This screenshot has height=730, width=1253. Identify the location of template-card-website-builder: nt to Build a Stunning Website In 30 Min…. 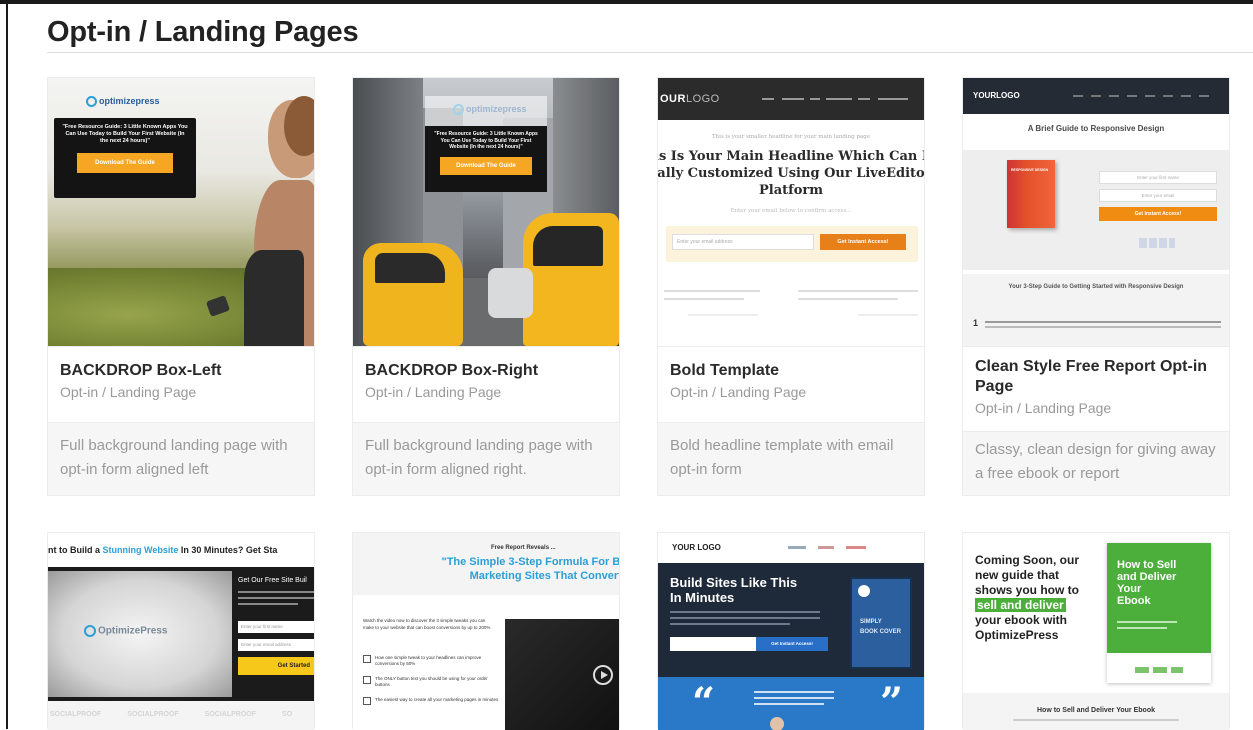
(181, 631).